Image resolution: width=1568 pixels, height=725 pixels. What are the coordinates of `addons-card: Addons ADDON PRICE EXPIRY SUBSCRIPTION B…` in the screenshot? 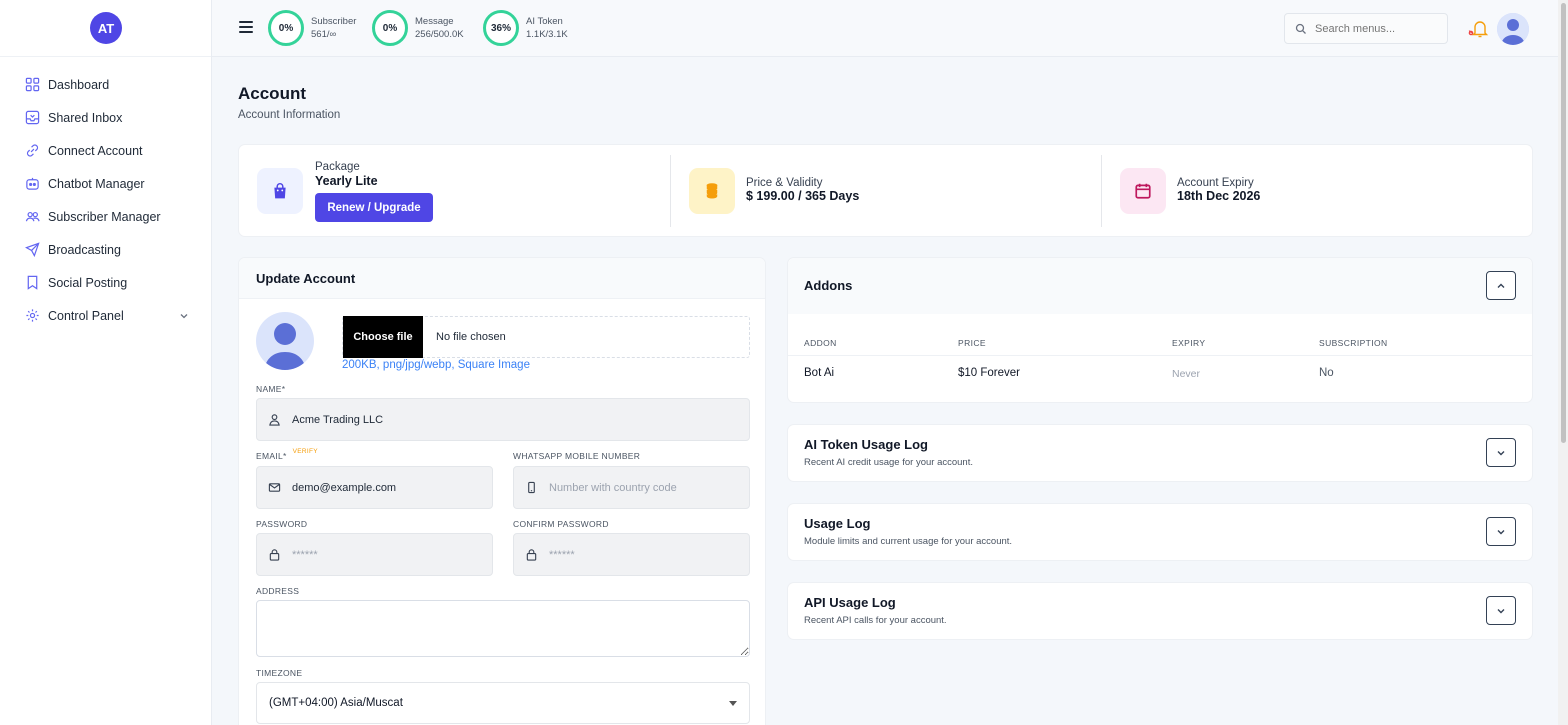 It's located at (1160, 330).